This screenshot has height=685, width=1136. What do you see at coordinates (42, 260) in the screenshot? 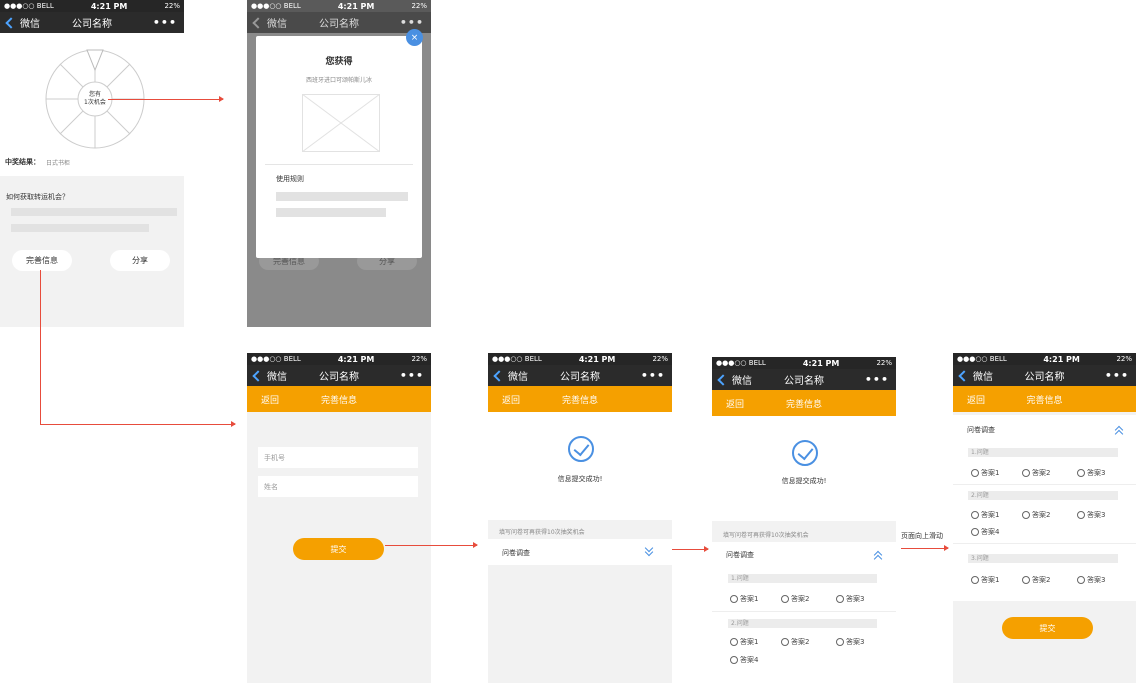
I see `complete-info-button: 完善信息` at bounding box center [42, 260].